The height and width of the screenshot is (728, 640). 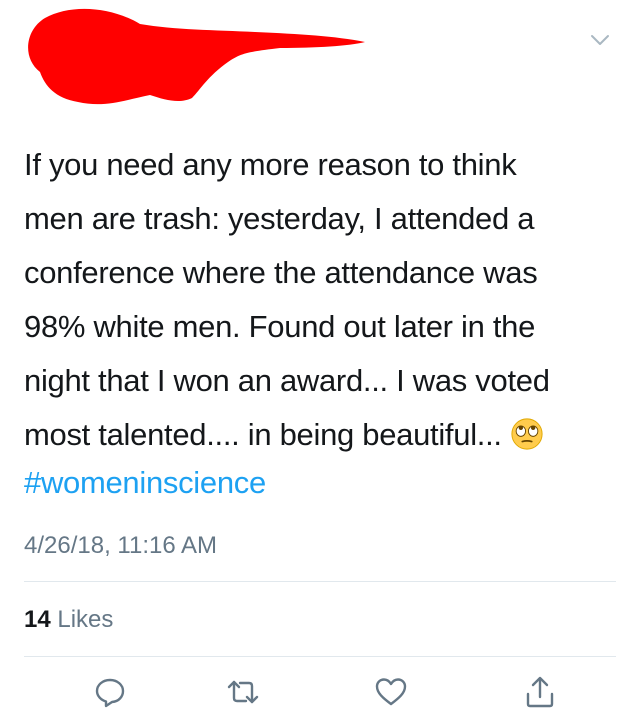 I want to click on reply-icon, so click(x=110, y=693).